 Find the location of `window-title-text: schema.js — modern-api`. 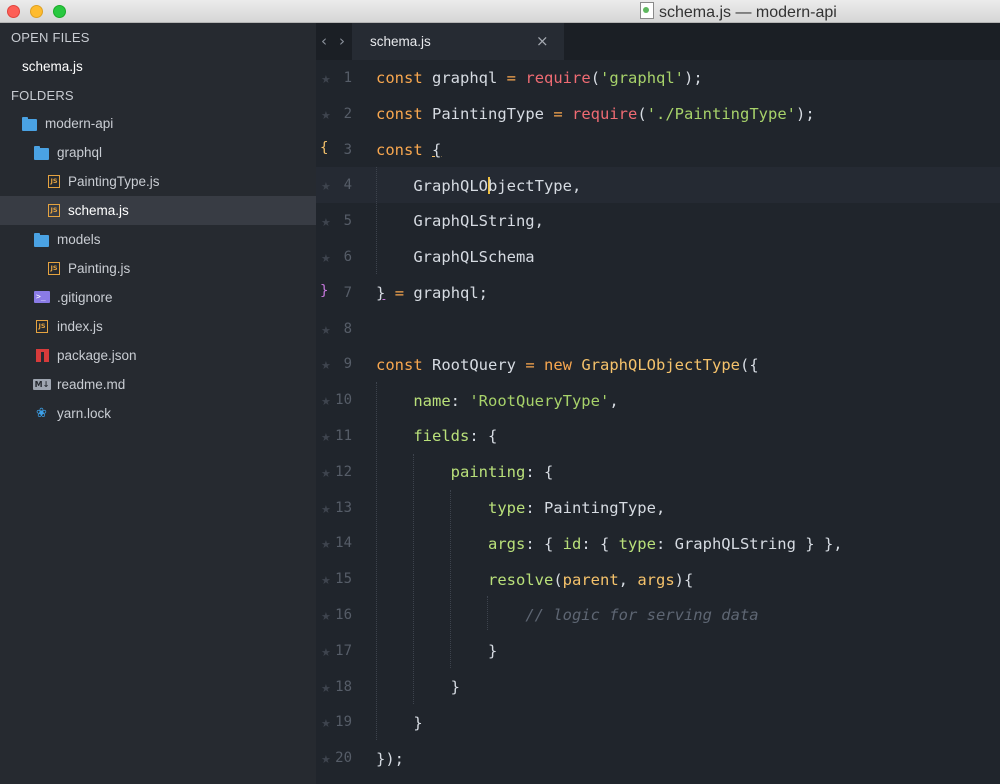

window-title-text: schema.js — modern-api is located at coordinates (748, 12).